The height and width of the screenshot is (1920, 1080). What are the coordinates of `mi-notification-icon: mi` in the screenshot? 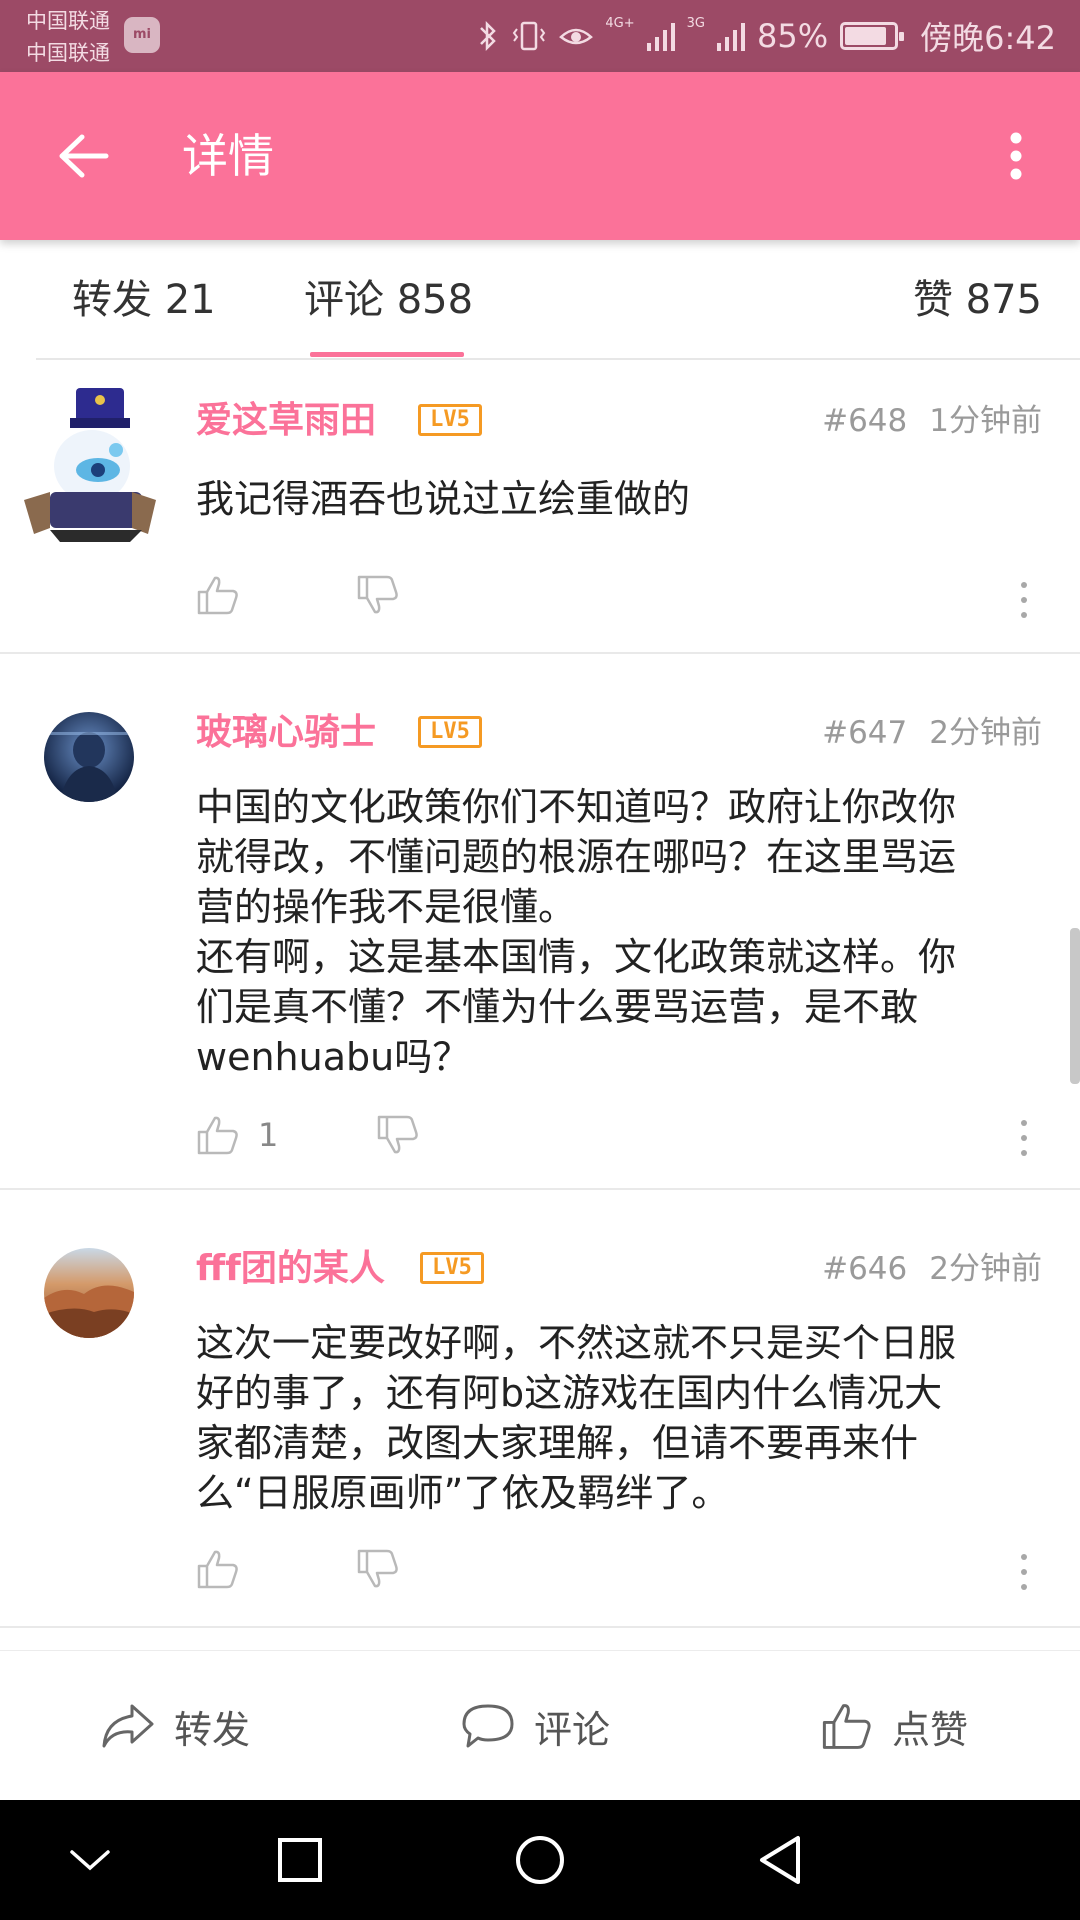 It's located at (142, 35).